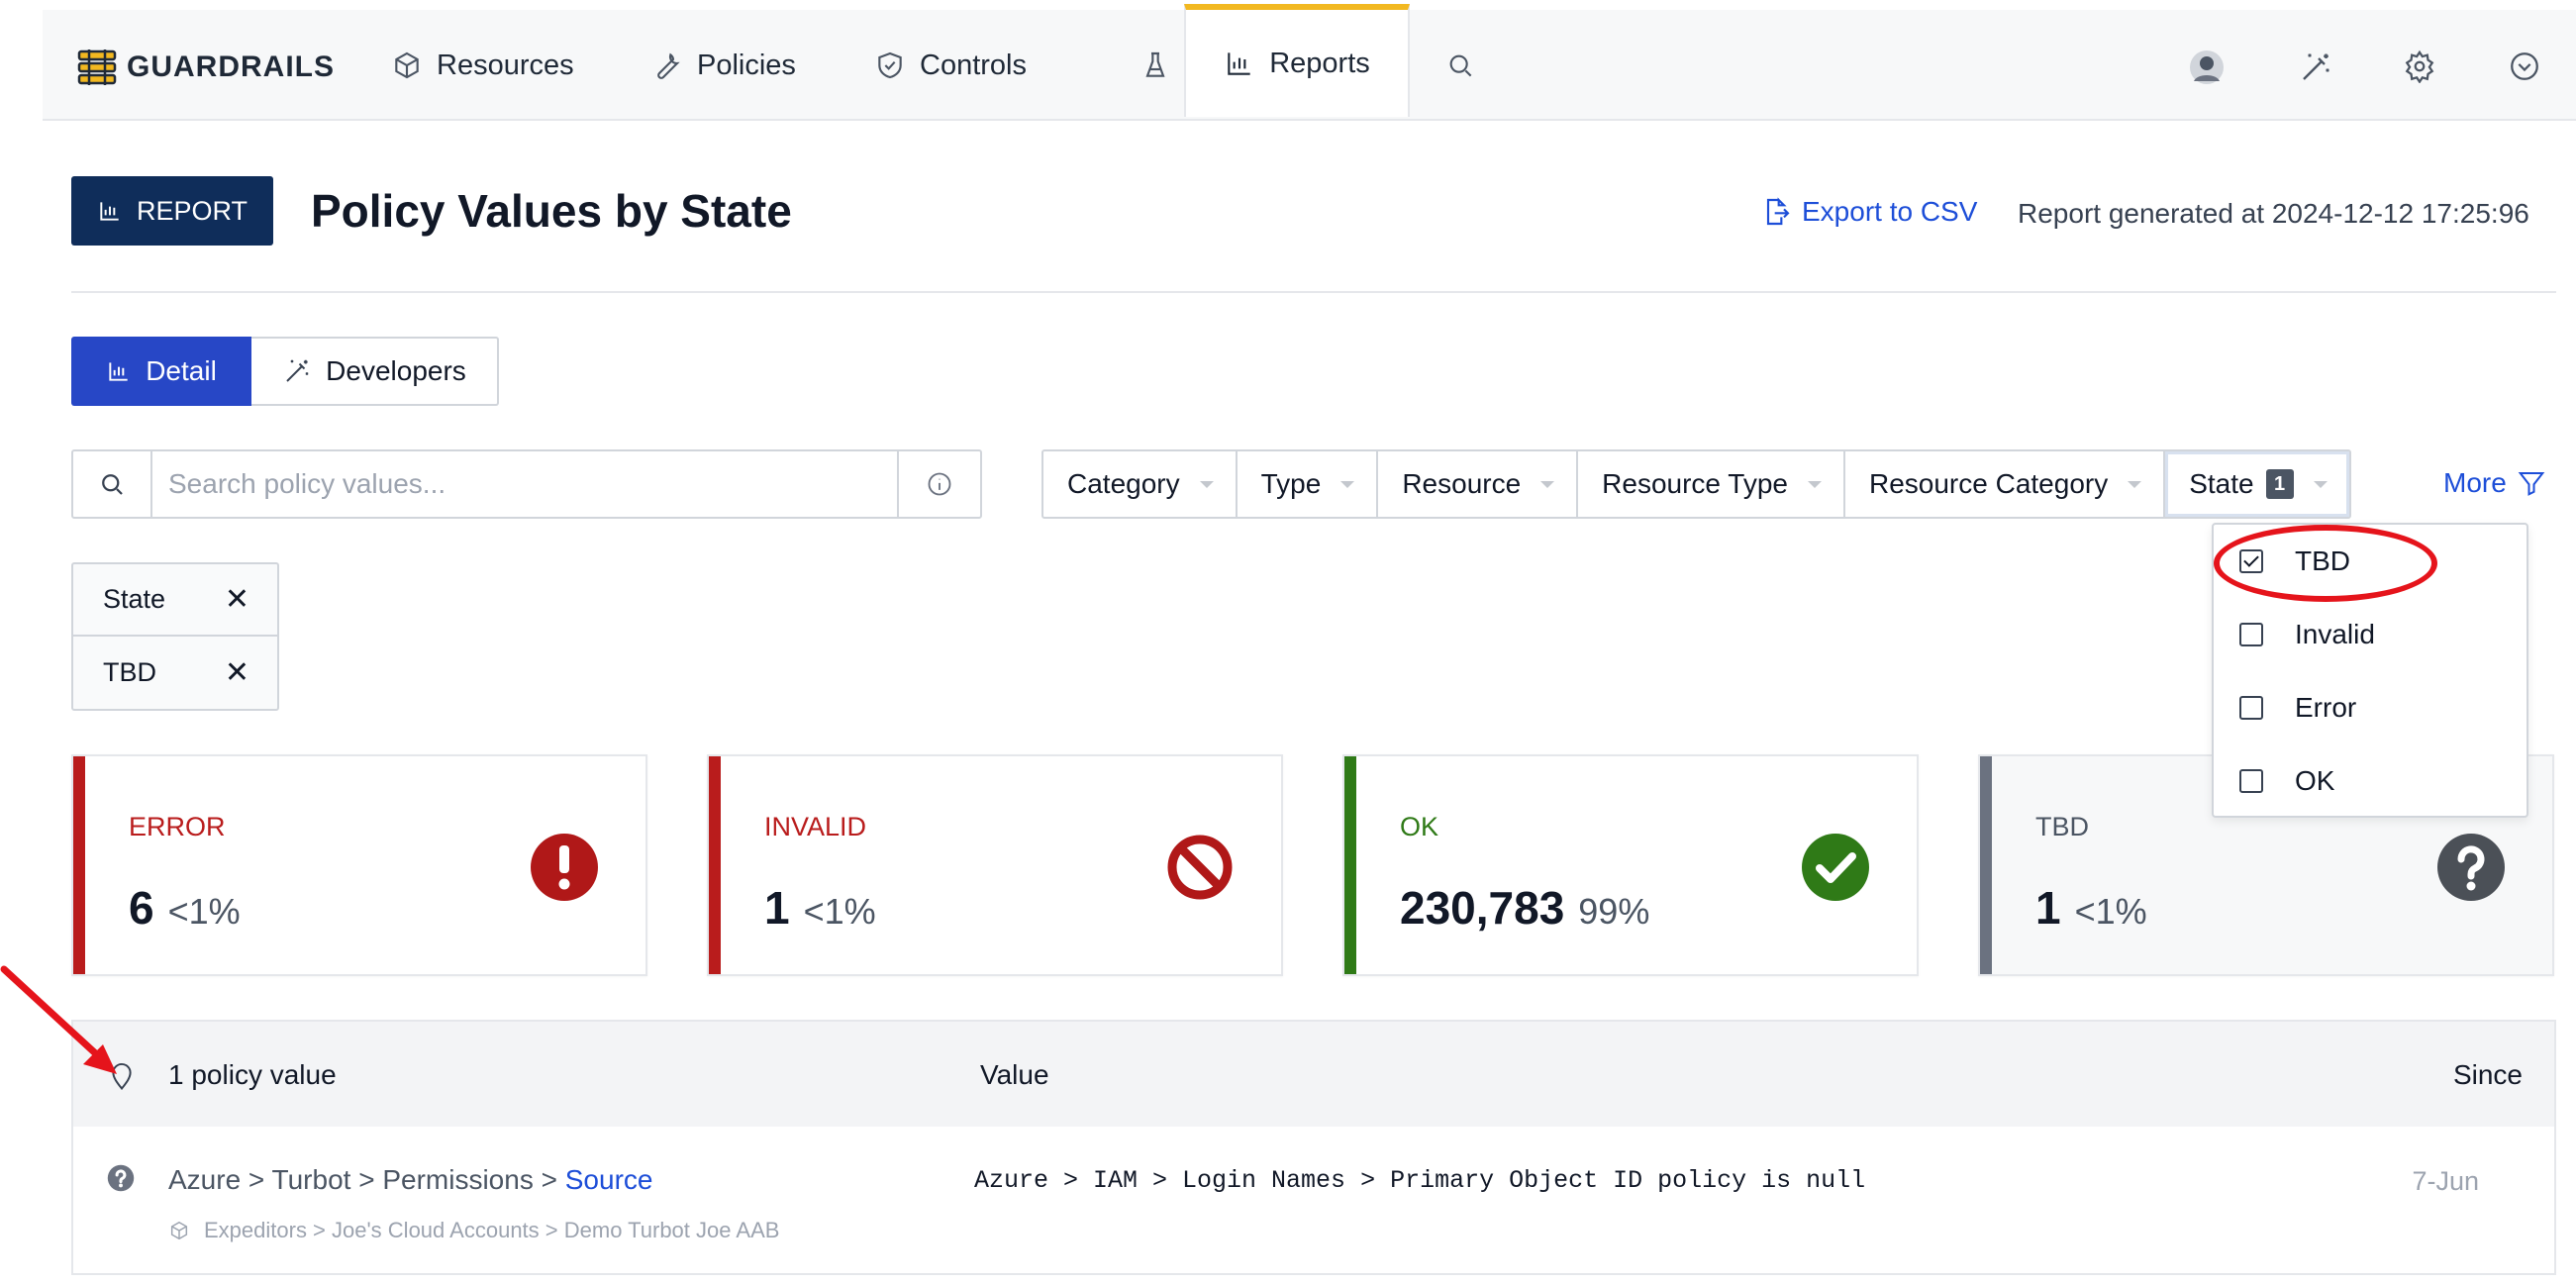  Describe the element at coordinates (609, 1179) in the screenshot. I see `policy-source-link: Source` at that location.